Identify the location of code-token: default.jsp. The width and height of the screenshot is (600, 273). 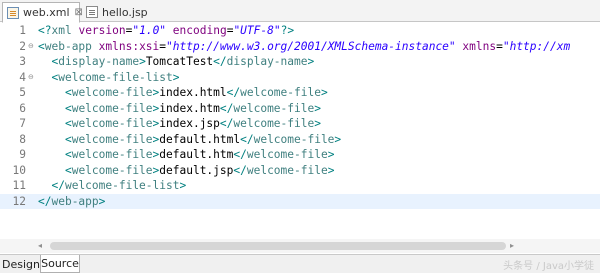
(196, 170).